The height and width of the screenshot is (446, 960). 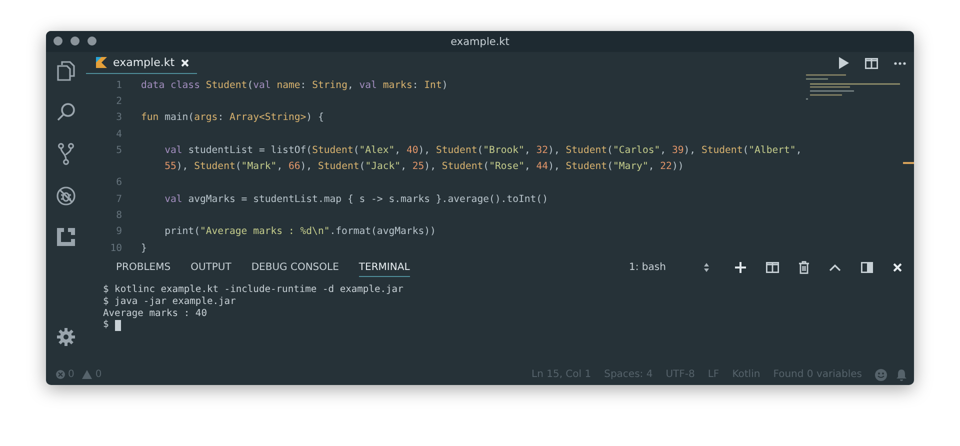 What do you see at coordinates (101, 62) in the screenshot?
I see `kotlin-file-icon` at bounding box center [101, 62].